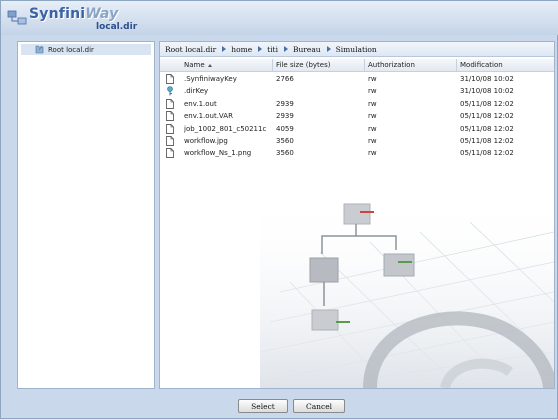  Describe the element at coordinates (391, 65) in the screenshot. I see `column-header-authorization: Authorization` at that location.